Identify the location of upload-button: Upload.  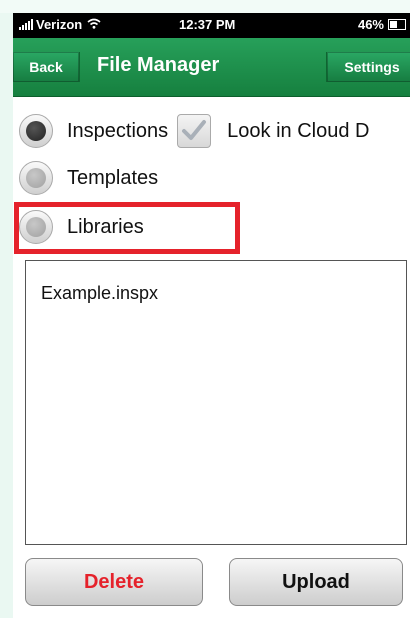
(316, 582).